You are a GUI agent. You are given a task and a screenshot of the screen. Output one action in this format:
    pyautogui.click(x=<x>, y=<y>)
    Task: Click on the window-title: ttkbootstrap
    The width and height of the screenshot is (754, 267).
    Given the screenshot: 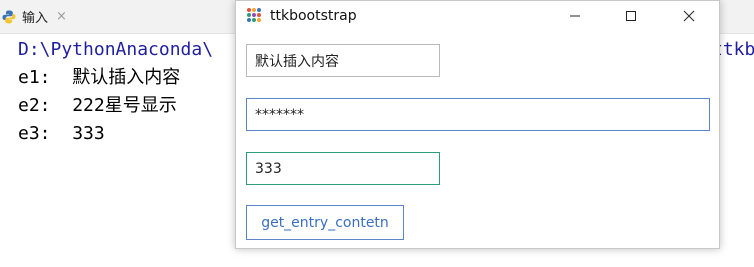 What is the action you would take?
    pyautogui.click(x=313, y=16)
    